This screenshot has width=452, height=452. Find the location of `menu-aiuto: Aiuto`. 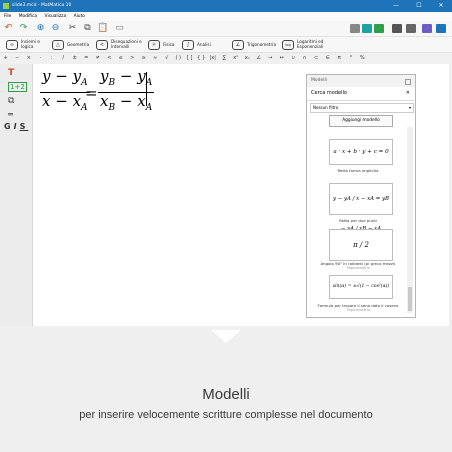

menu-aiuto: Aiuto is located at coordinates (79, 16).